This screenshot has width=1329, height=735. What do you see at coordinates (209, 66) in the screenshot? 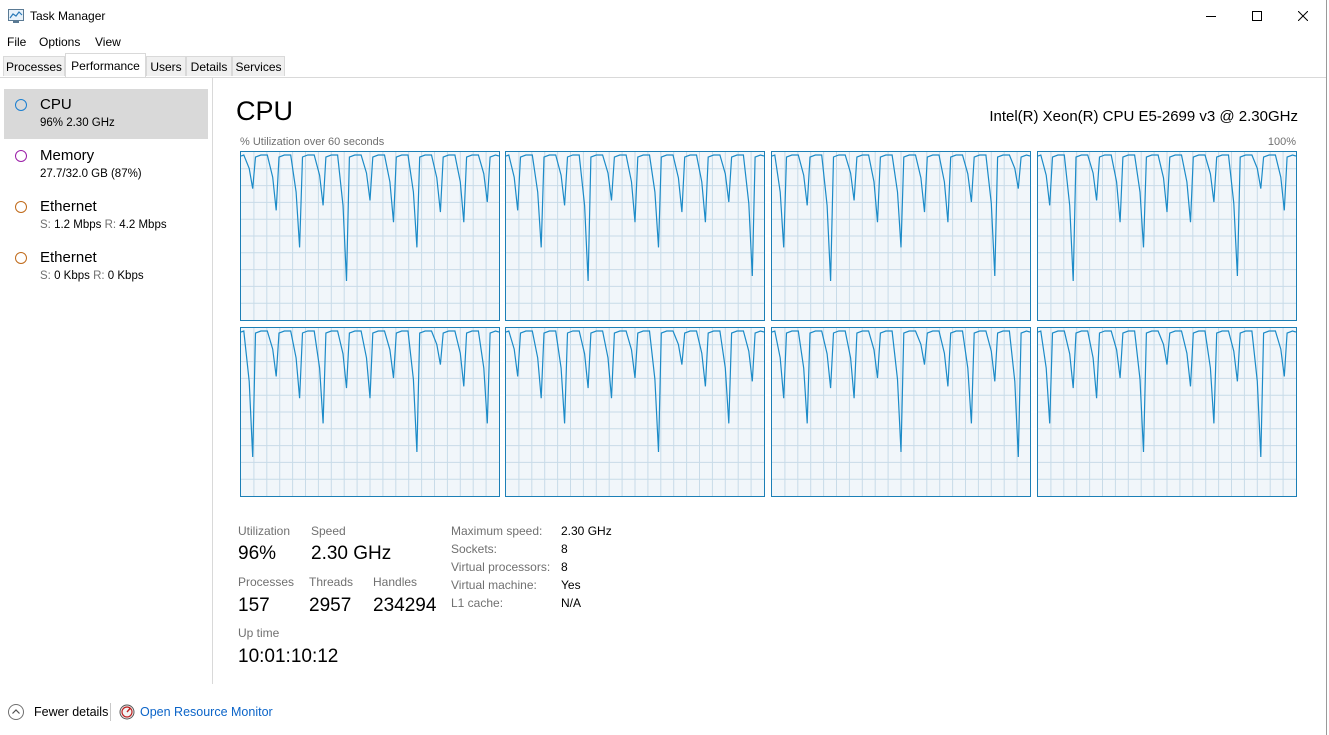
I see `tab-details: Details` at bounding box center [209, 66].